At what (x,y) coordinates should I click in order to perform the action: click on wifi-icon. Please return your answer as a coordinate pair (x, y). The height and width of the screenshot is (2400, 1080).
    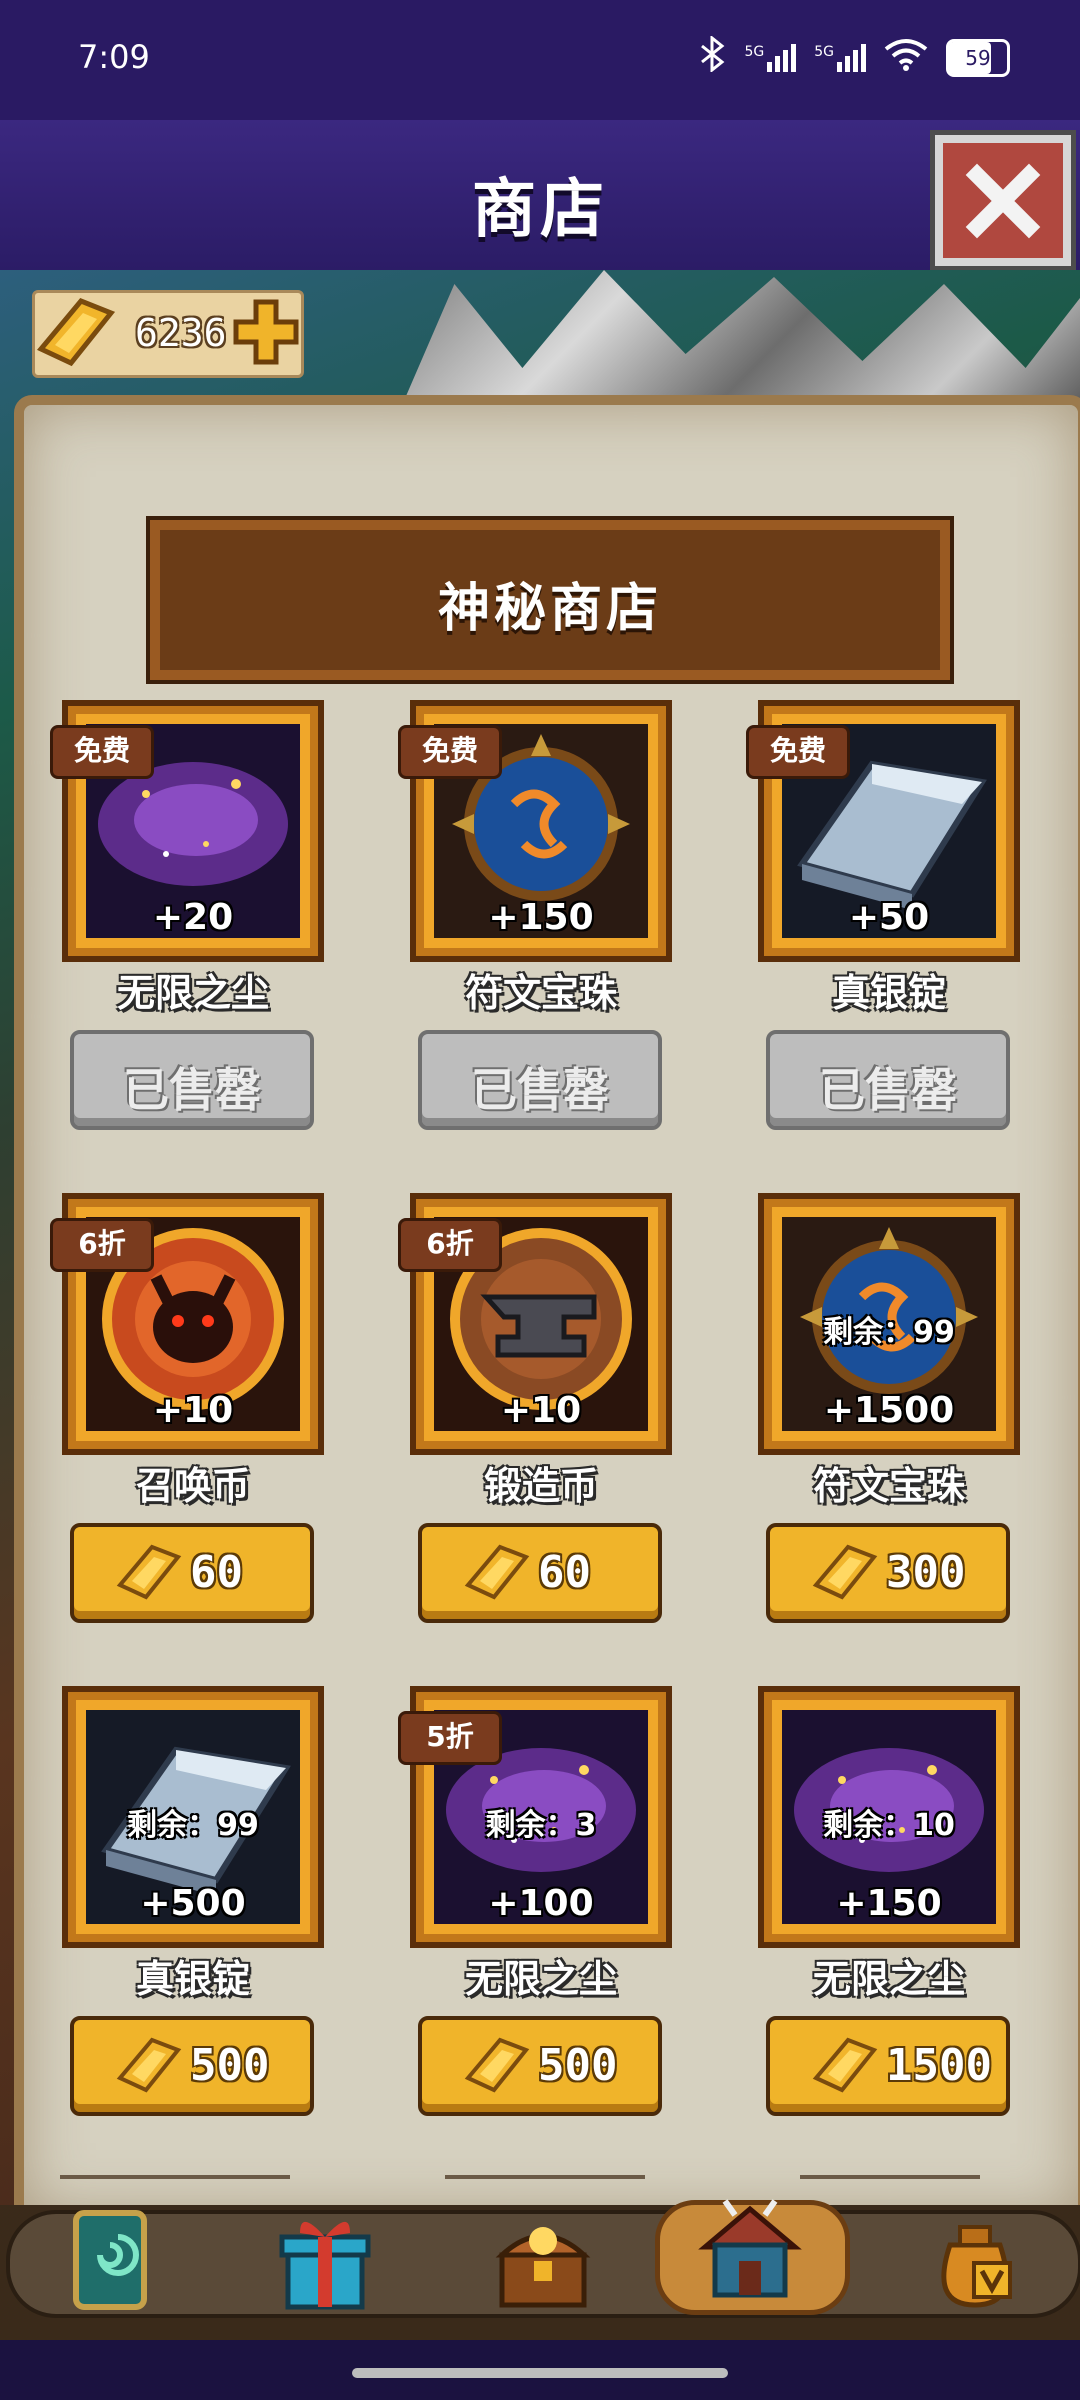
    Looking at the image, I should click on (906, 58).